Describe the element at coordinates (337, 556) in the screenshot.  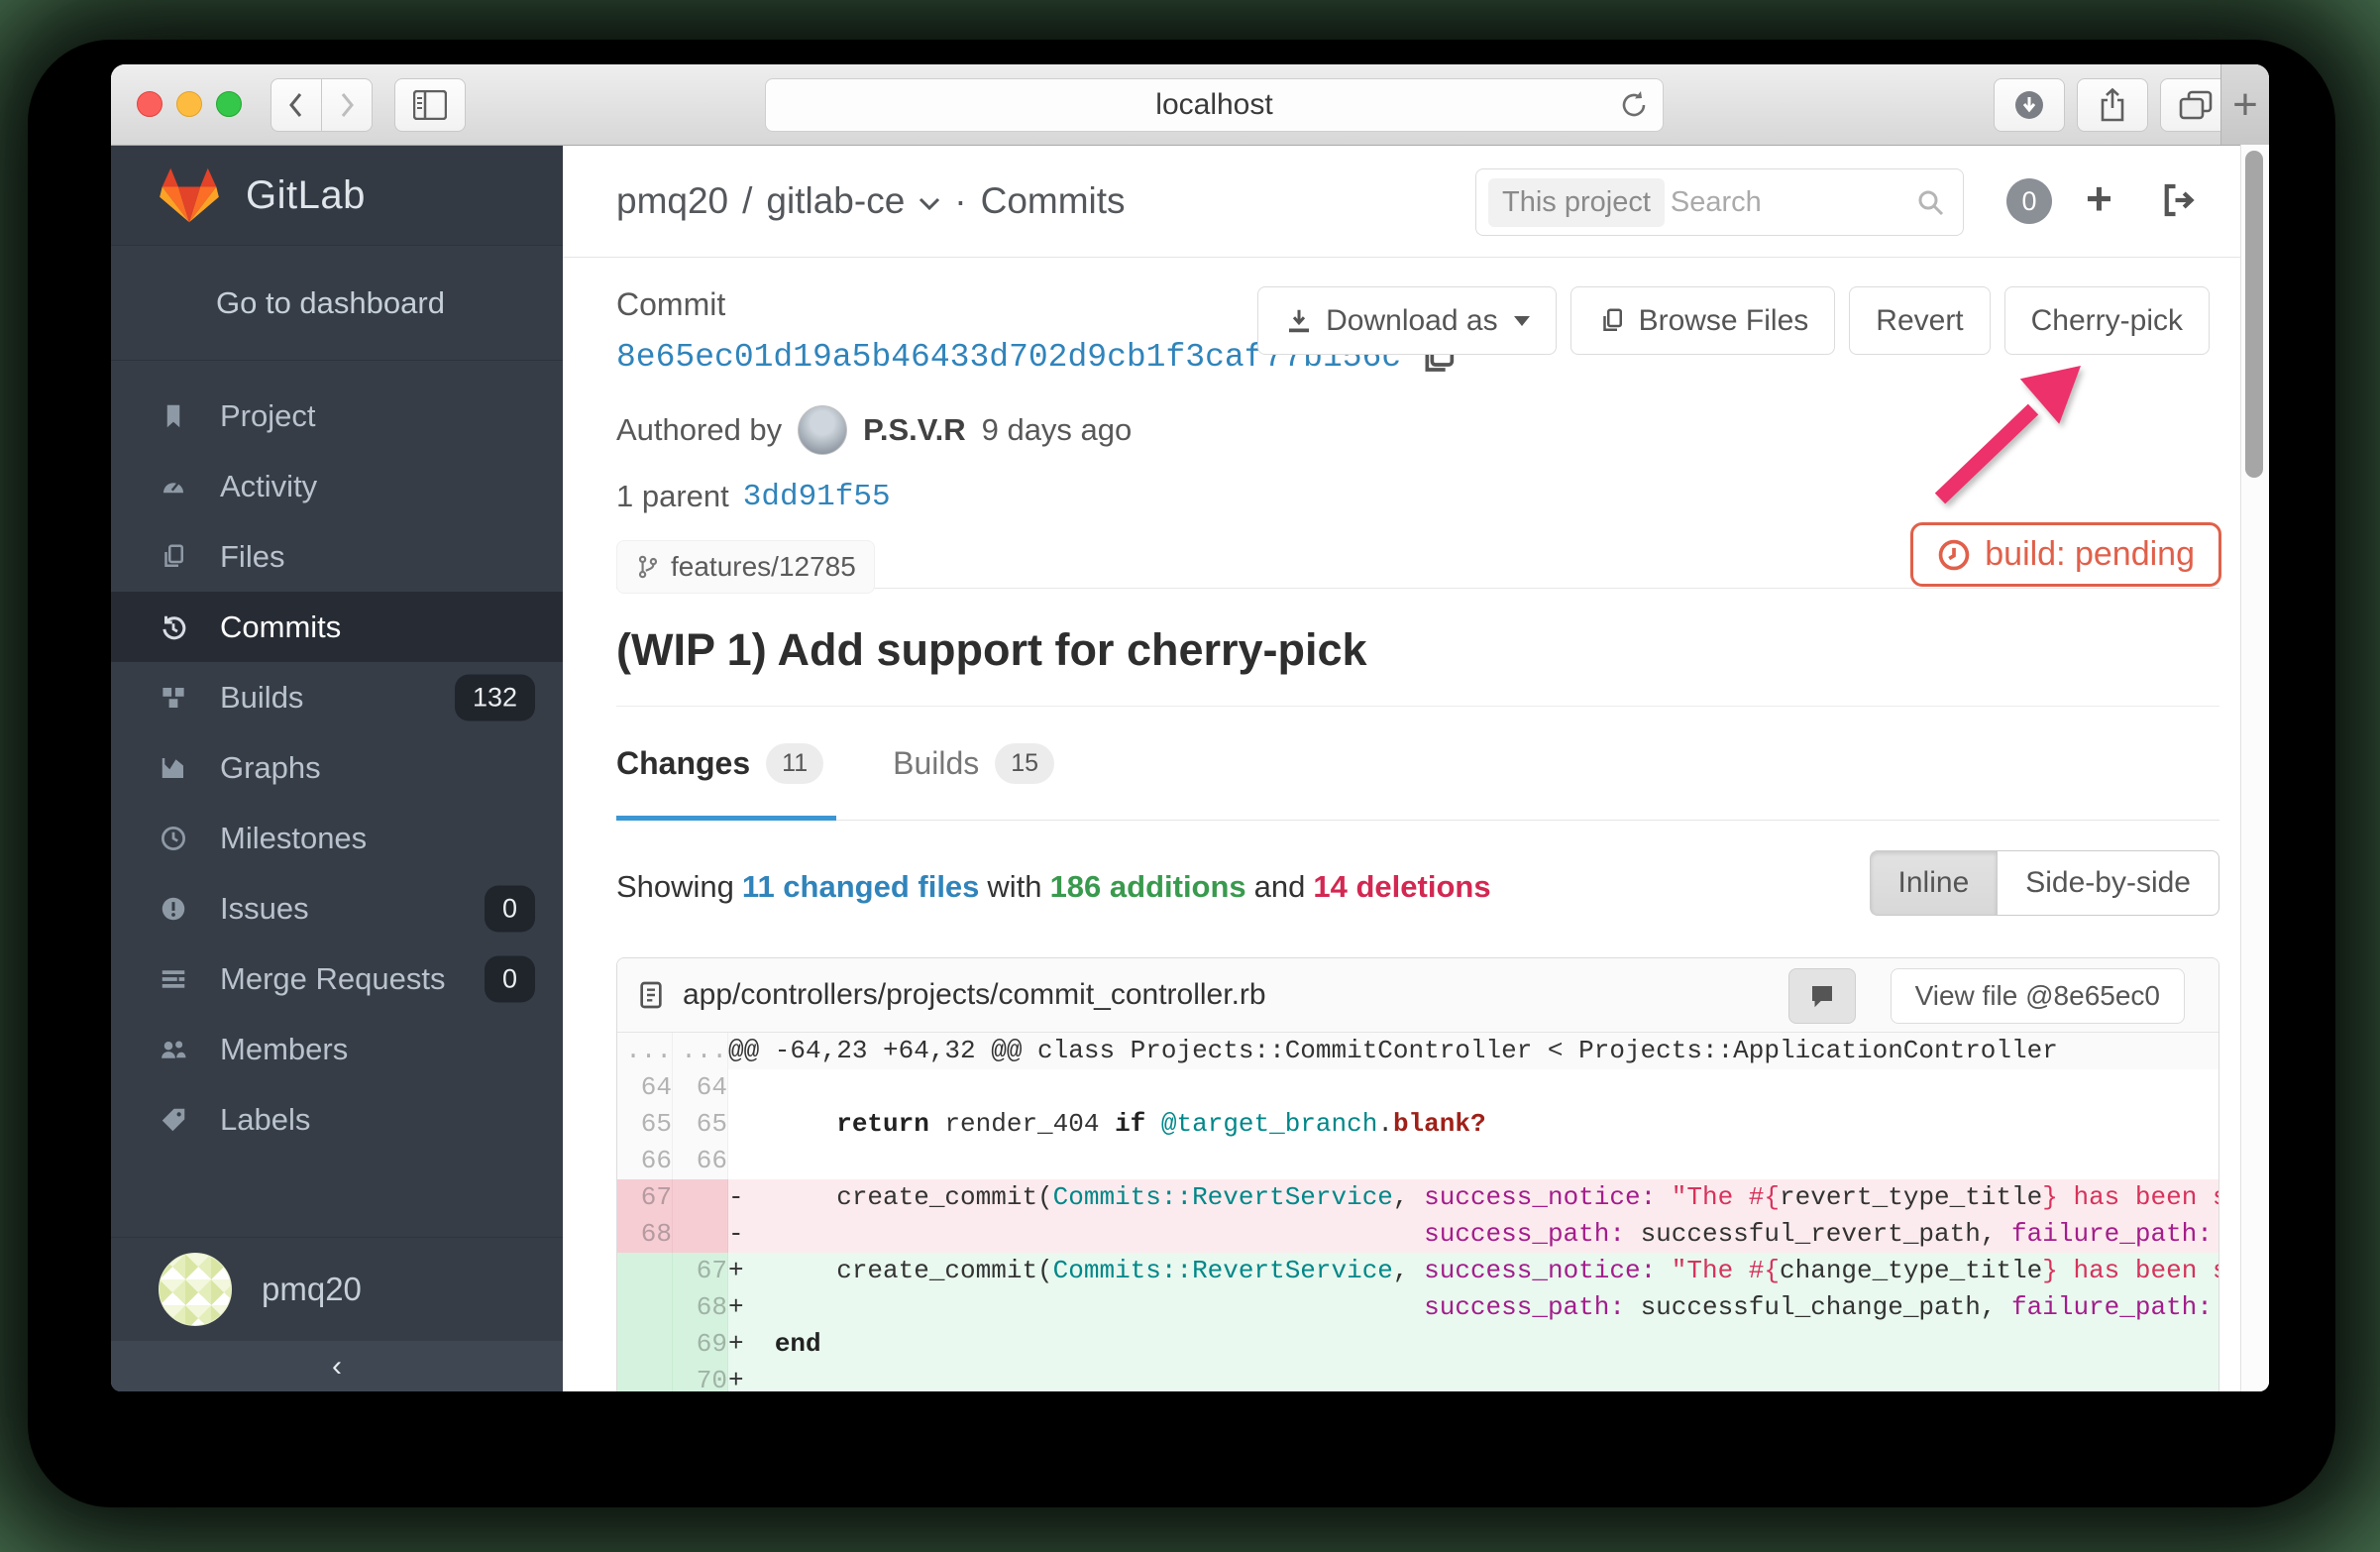
I see `sidebar-item-files: Files` at that location.